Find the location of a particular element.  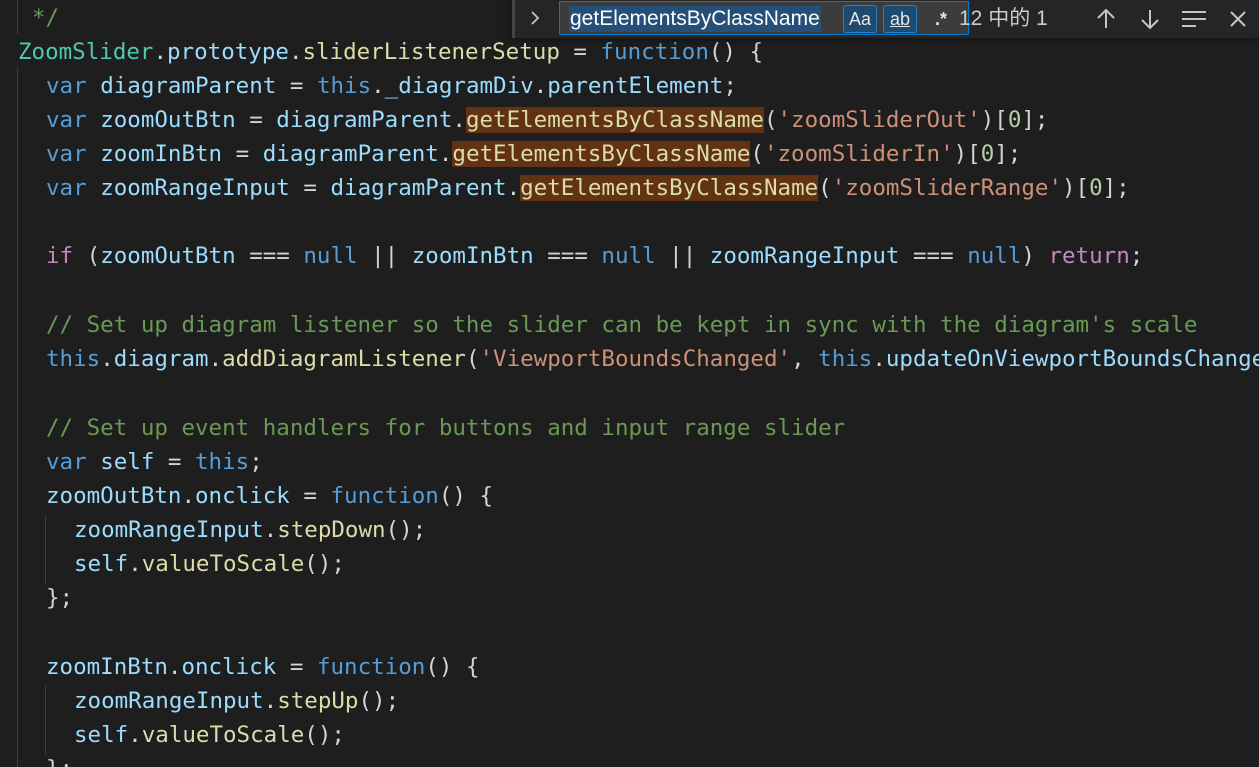

code-token: 'zoomSliderIn' is located at coordinates (858, 154).